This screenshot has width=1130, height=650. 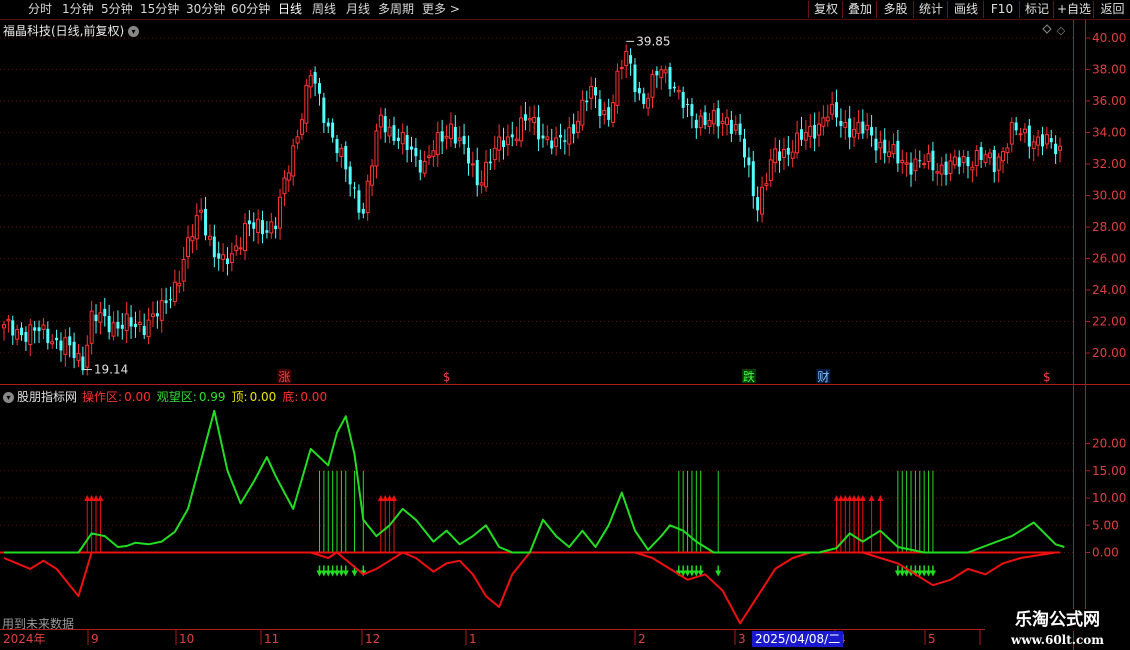 I want to click on year-label: 2024年, so click(x=24, y=639).